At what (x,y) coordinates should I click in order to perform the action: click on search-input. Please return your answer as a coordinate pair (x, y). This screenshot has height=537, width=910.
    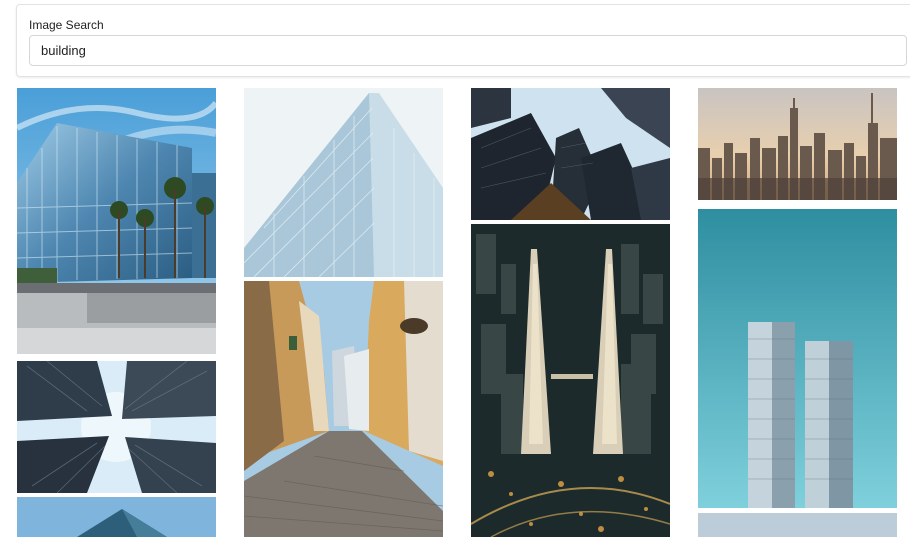
    Looking at the image, I should click on (468, 50).